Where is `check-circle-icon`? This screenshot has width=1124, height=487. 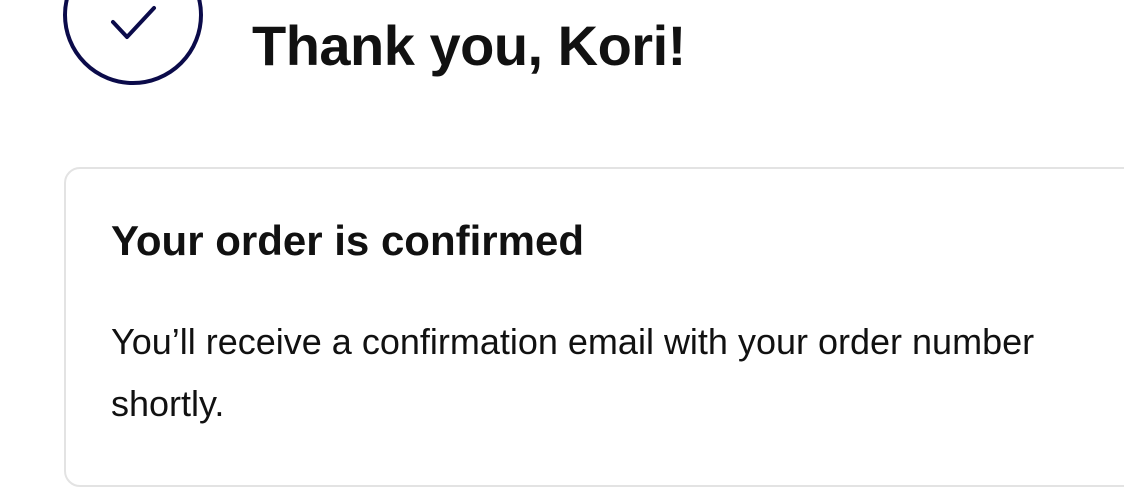
check-circle-icon is located at coordinates (133, 42).